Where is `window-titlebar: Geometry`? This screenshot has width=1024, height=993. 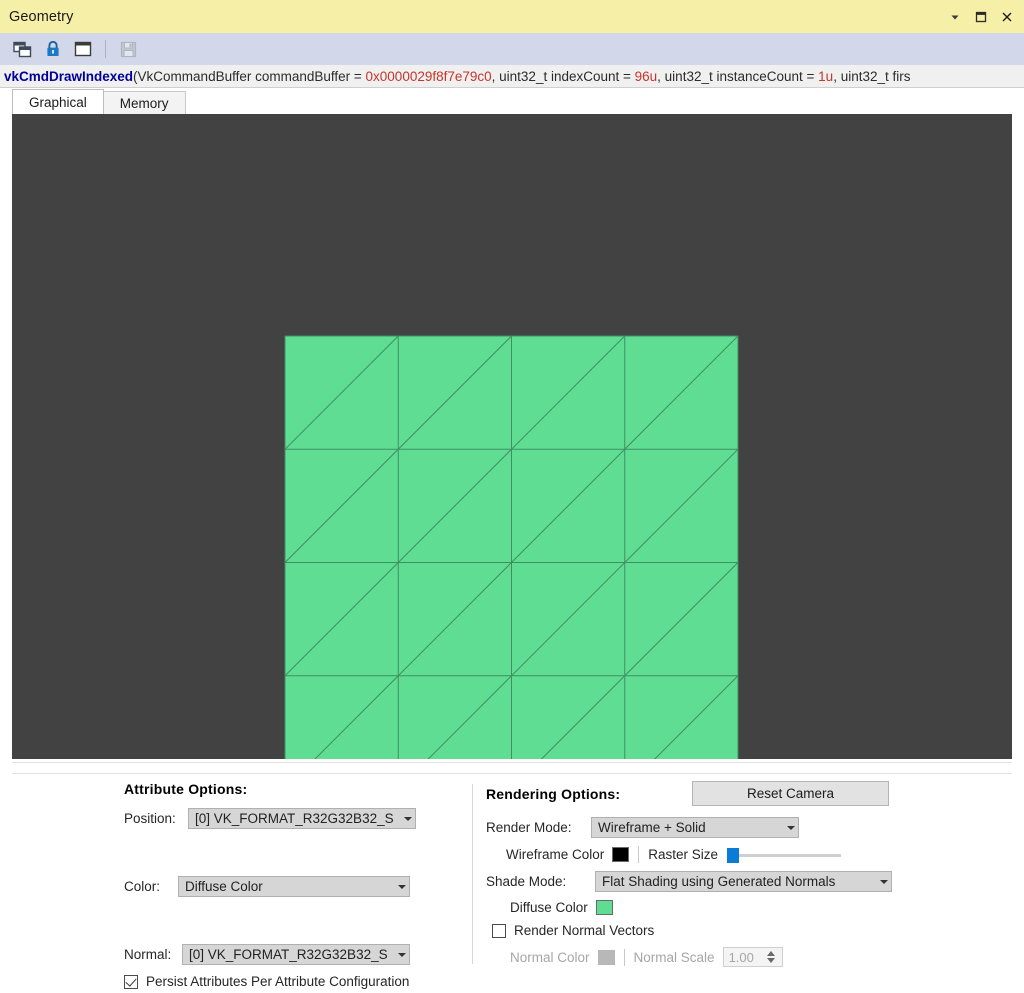
window-titlebar: Geometry is located at coordinates (512, 16).